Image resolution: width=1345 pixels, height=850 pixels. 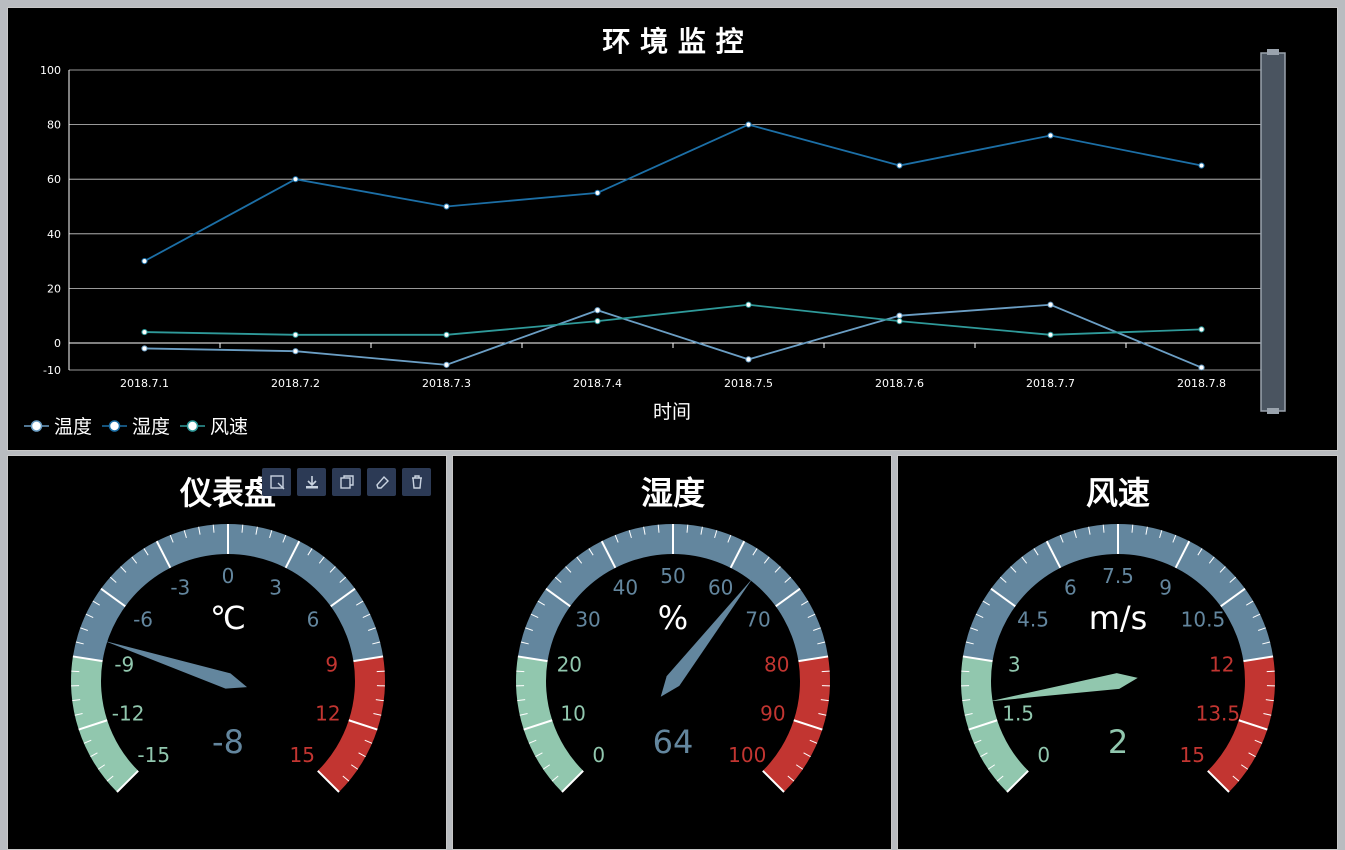 What do you see at coordinates (124, 665) in the screenshot?
I see `gauge-tick-label: -9` at bounding box center [124, 665].